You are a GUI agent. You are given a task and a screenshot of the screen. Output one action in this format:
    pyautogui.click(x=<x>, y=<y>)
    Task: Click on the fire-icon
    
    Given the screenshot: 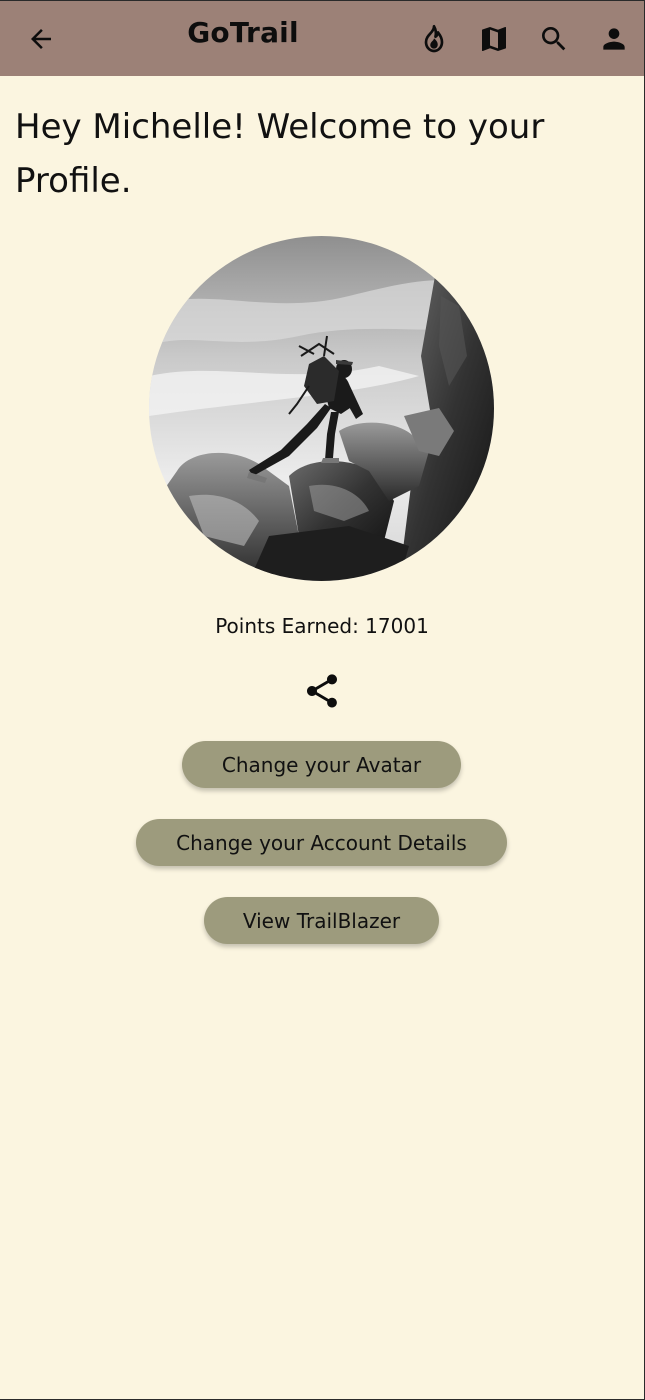 What is the action you would take?
    pyautogui.click(x=434, y=39)
    